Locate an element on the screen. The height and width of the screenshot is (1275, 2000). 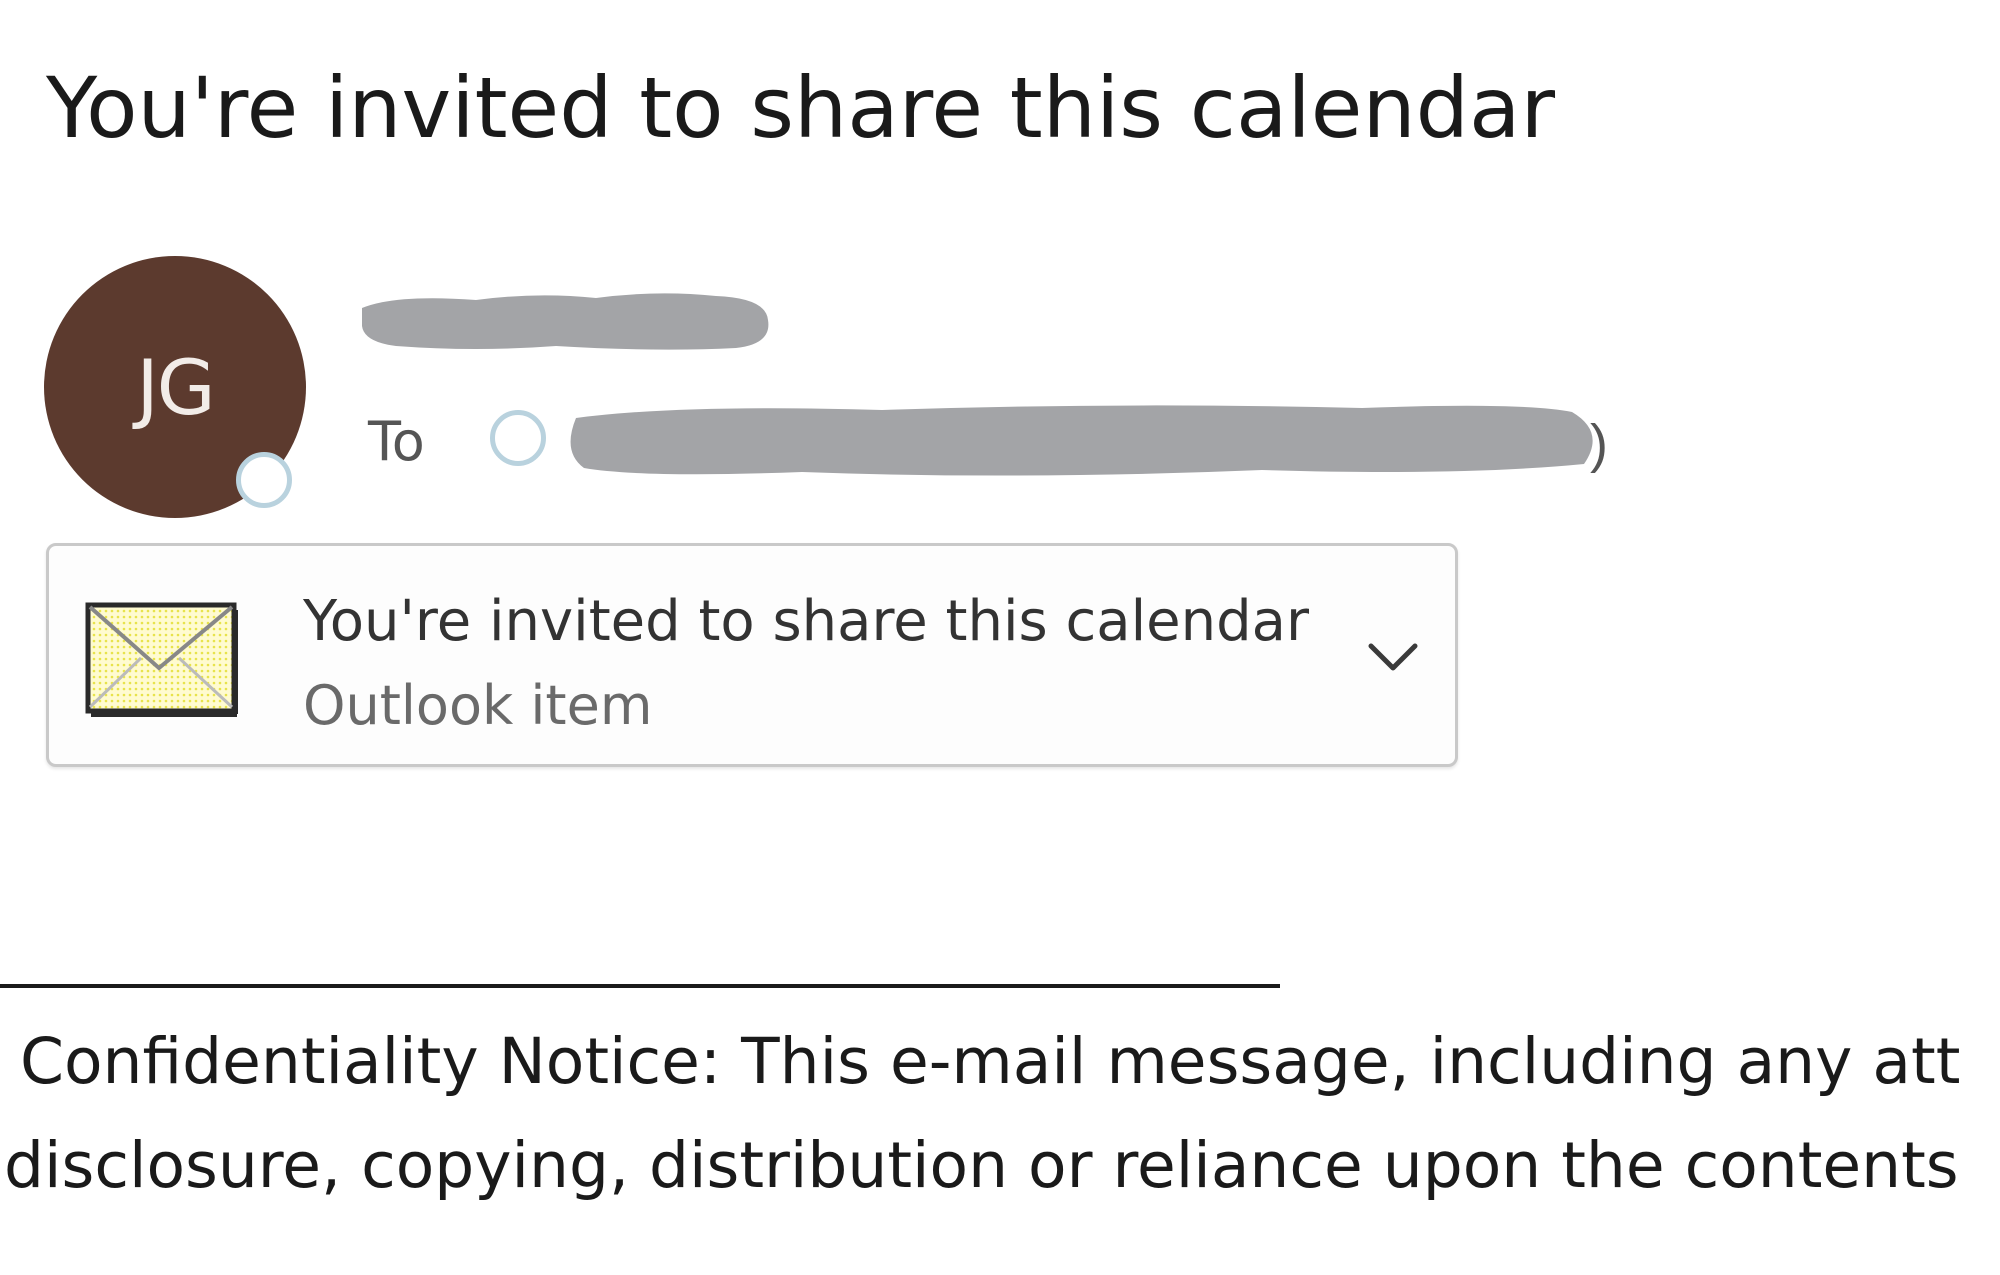
envelope-icon is located at coordinates (163, 661).